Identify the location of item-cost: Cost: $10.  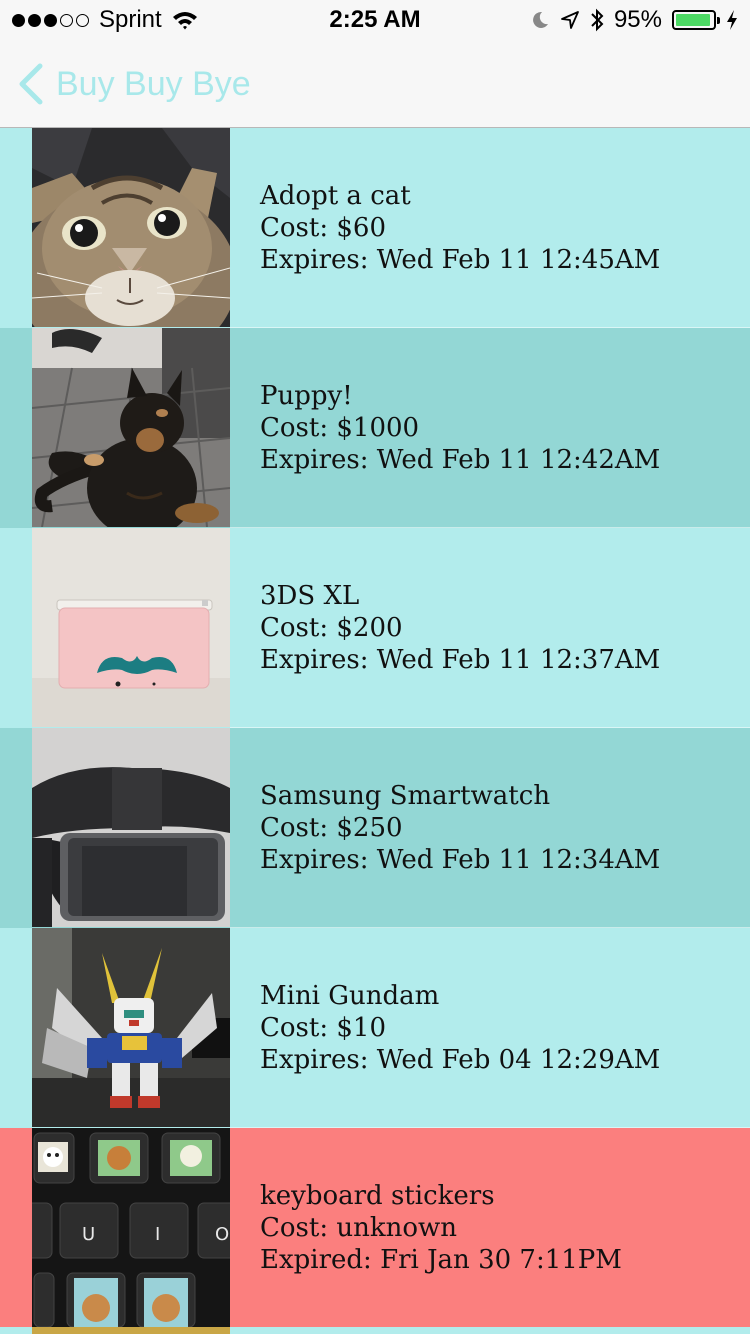
(323, 1028).